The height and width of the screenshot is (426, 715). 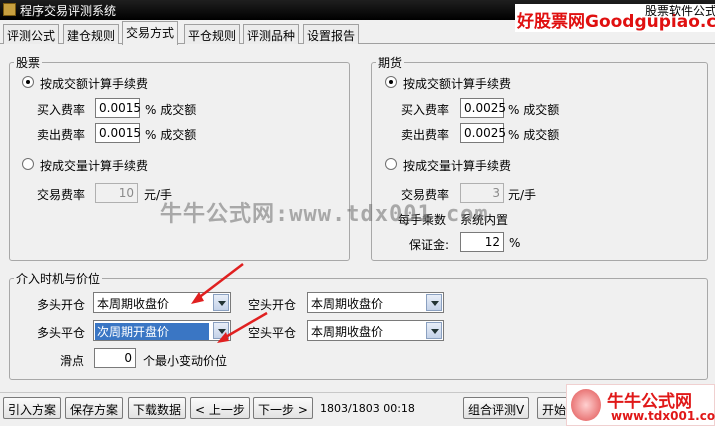 What do you see at coordinates (28, 164) in the screenshot?
I see `stock-volume-radio` at bounding box center [28, 164].